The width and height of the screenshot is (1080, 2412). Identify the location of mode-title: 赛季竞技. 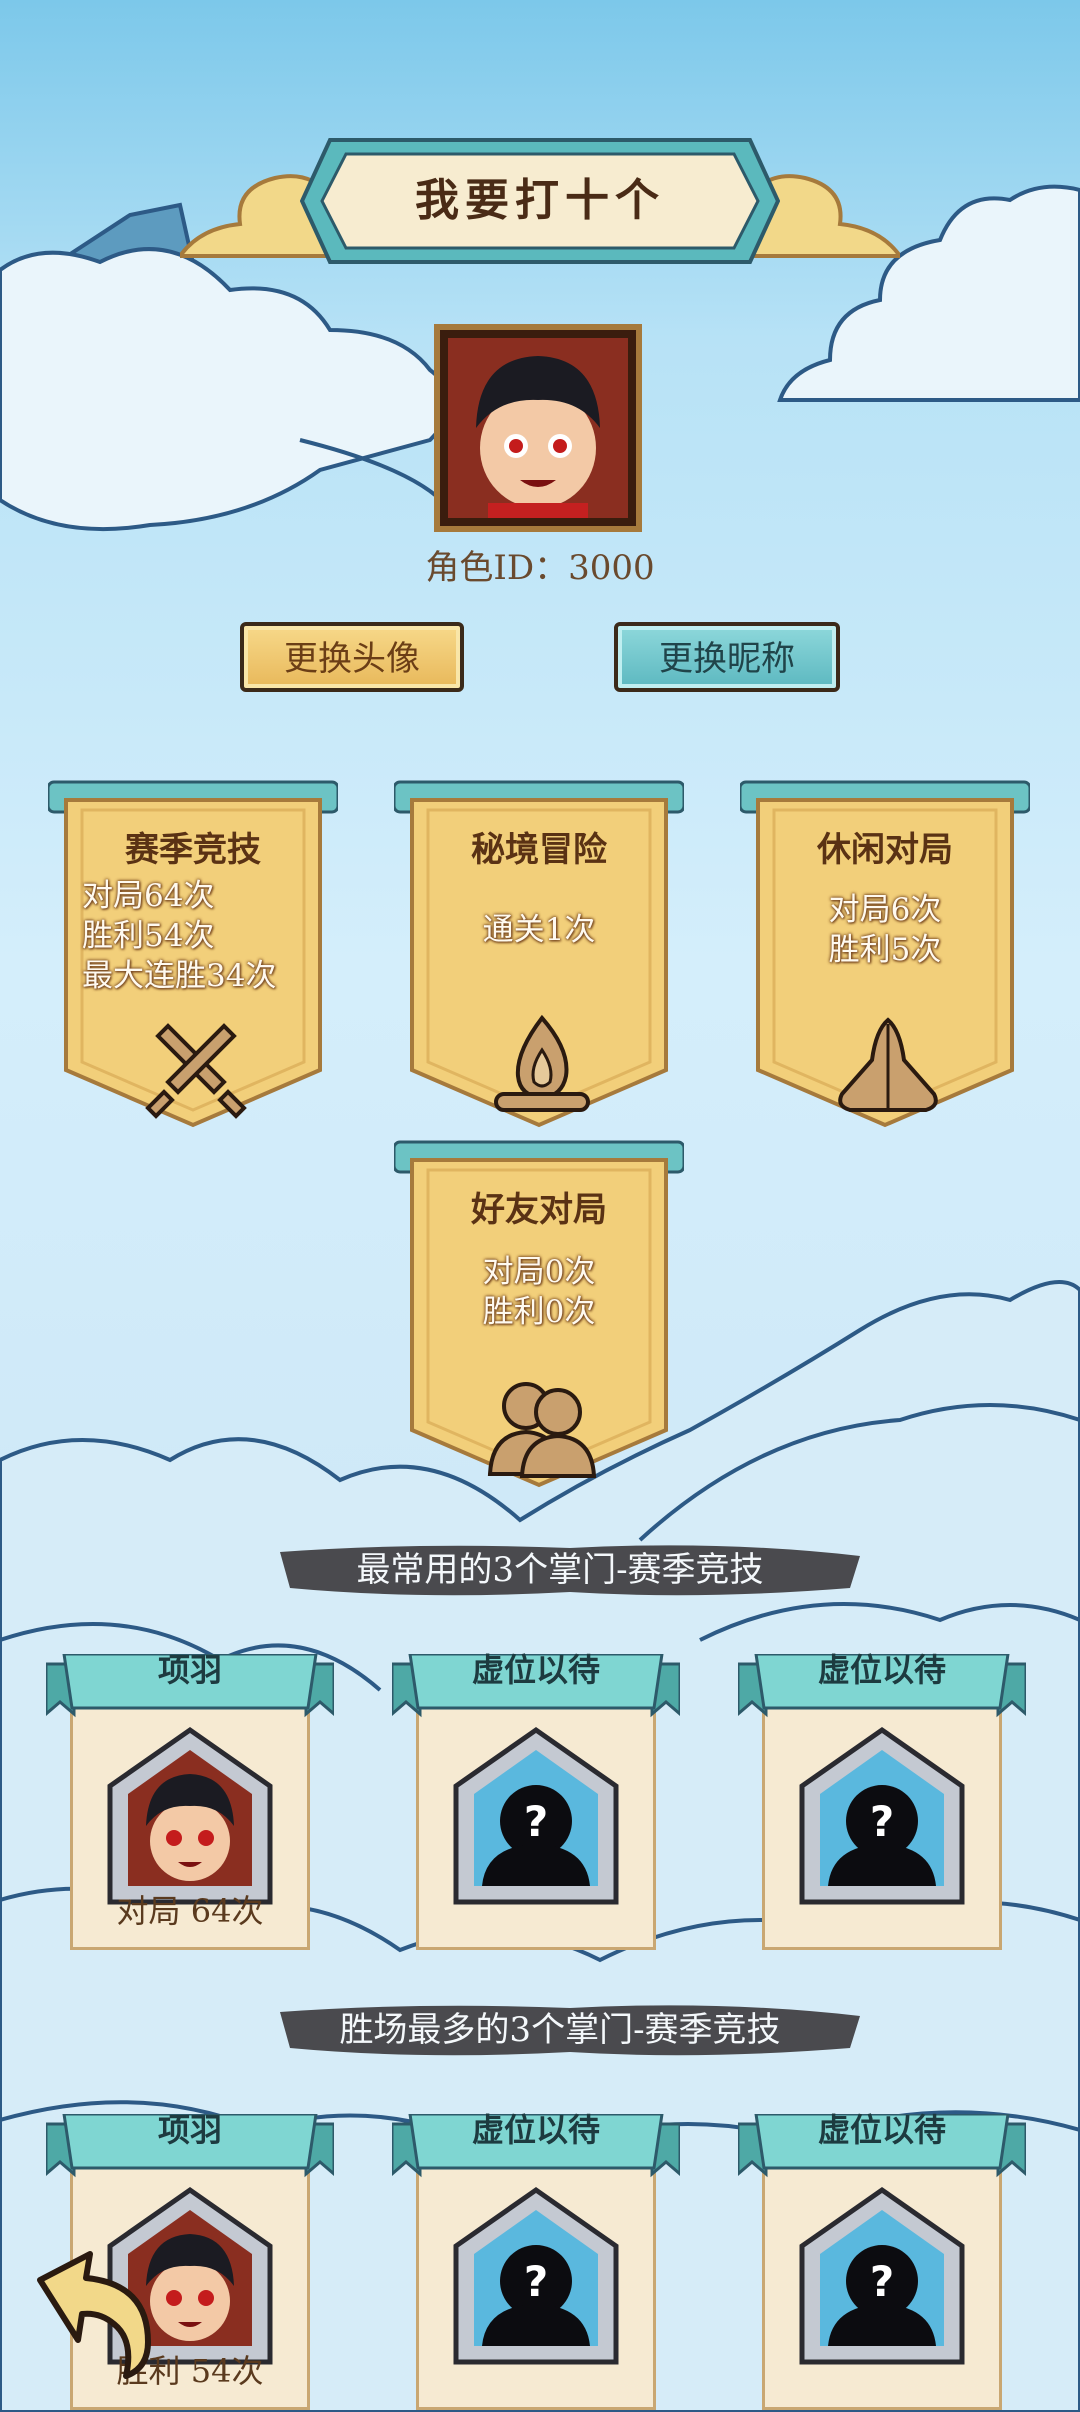
(193, 850).